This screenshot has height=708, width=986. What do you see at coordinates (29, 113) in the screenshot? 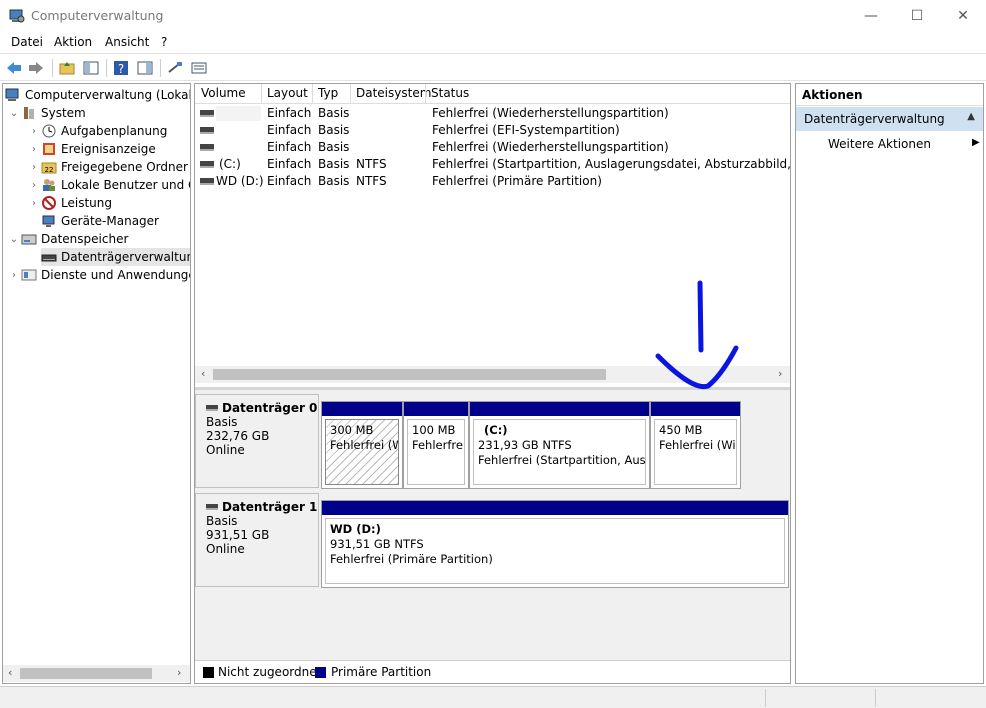
I see `system-tools-icon` at bounding box center [29, 113].